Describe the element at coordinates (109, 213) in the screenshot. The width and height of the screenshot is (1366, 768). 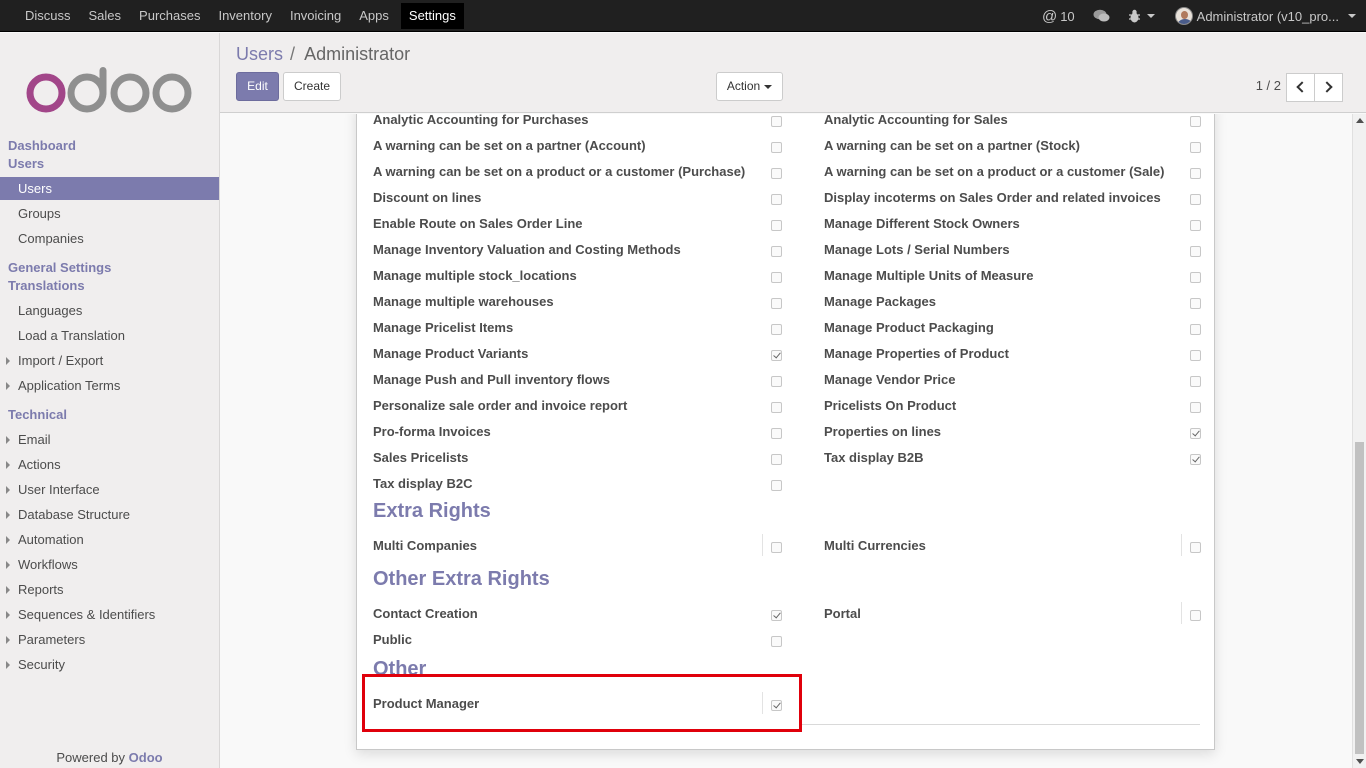
I see `sidebar-item-groups: Groups` at that location.